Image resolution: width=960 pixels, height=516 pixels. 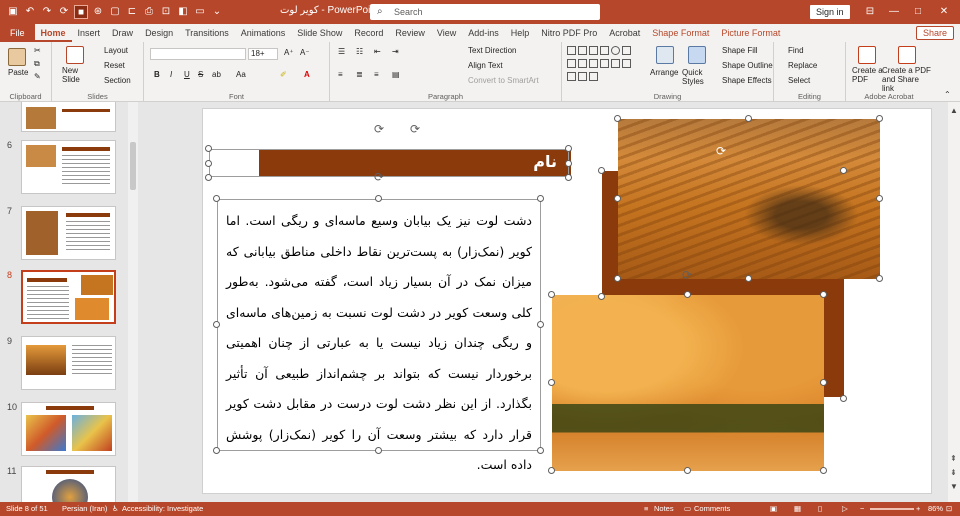 What do you see at coordinates (53, 33) in the screenshot?
I see `tab-home: Home` at bounding box center [53, 33].